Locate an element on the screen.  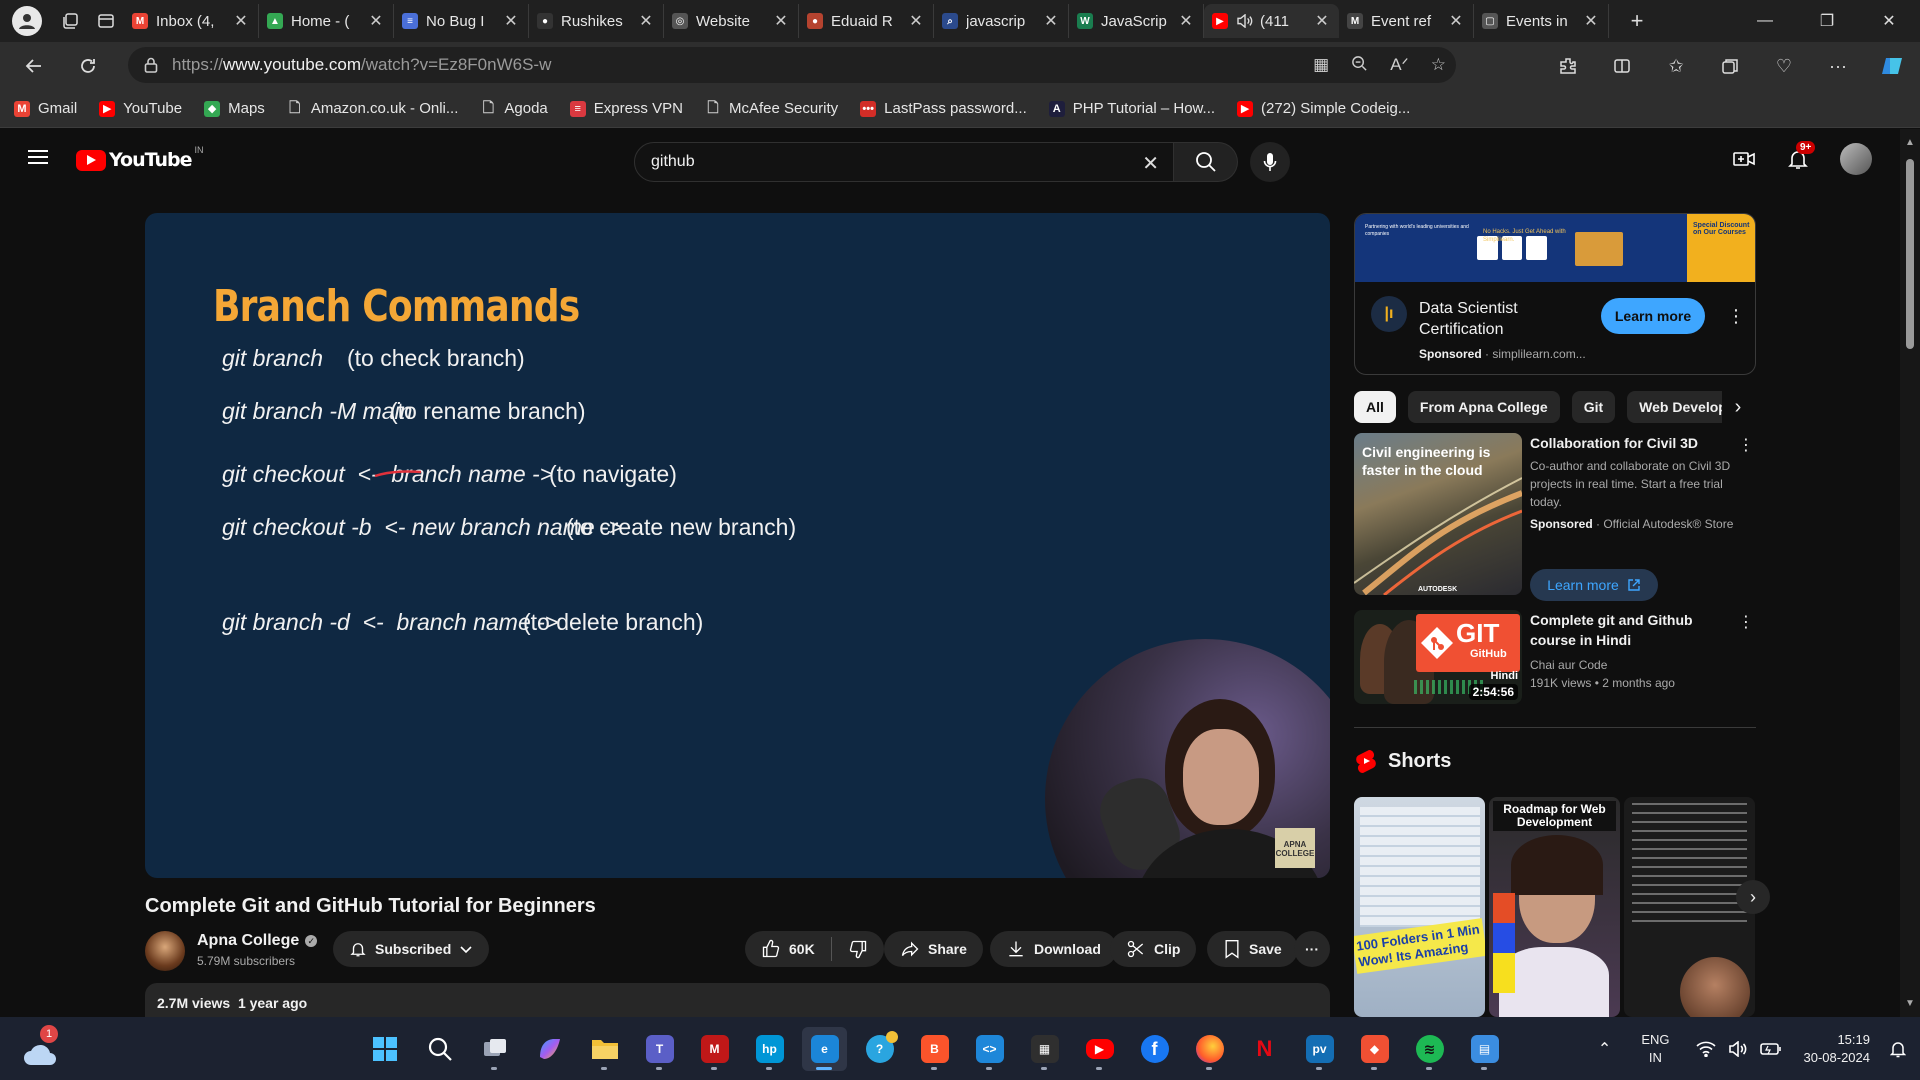
browser-tab: ≡ No Bug I ✕ is located at coordinates (461, 21).